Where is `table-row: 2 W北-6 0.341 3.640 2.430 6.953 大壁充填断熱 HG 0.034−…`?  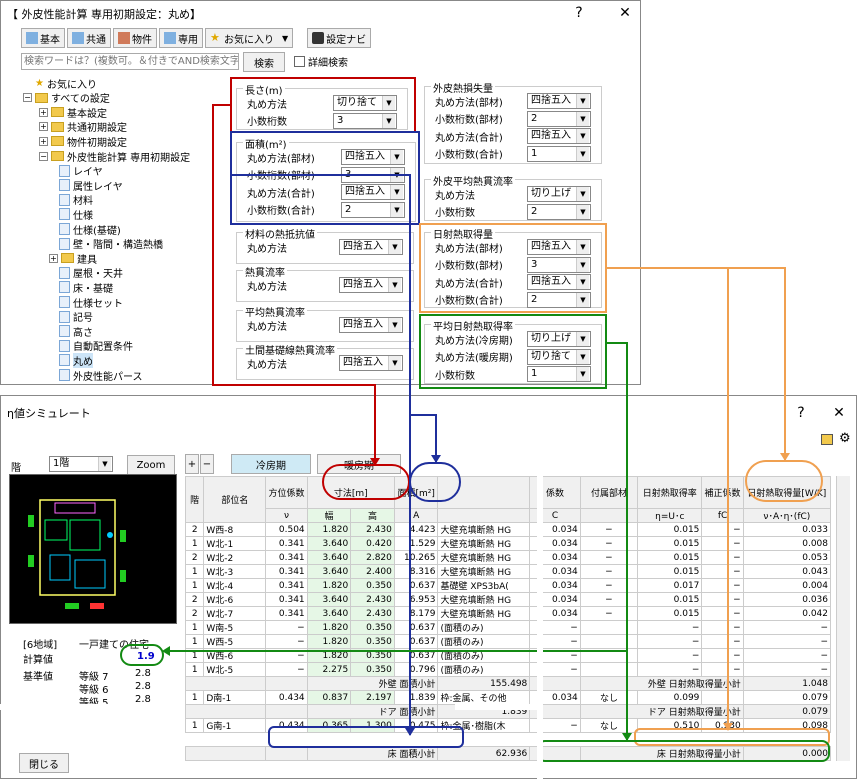
table-row: 2 W北-6 0.341 3.640 2.430 6.953 大壁充填断熱 HG 0.034−… is located at coordinates (508, 599).